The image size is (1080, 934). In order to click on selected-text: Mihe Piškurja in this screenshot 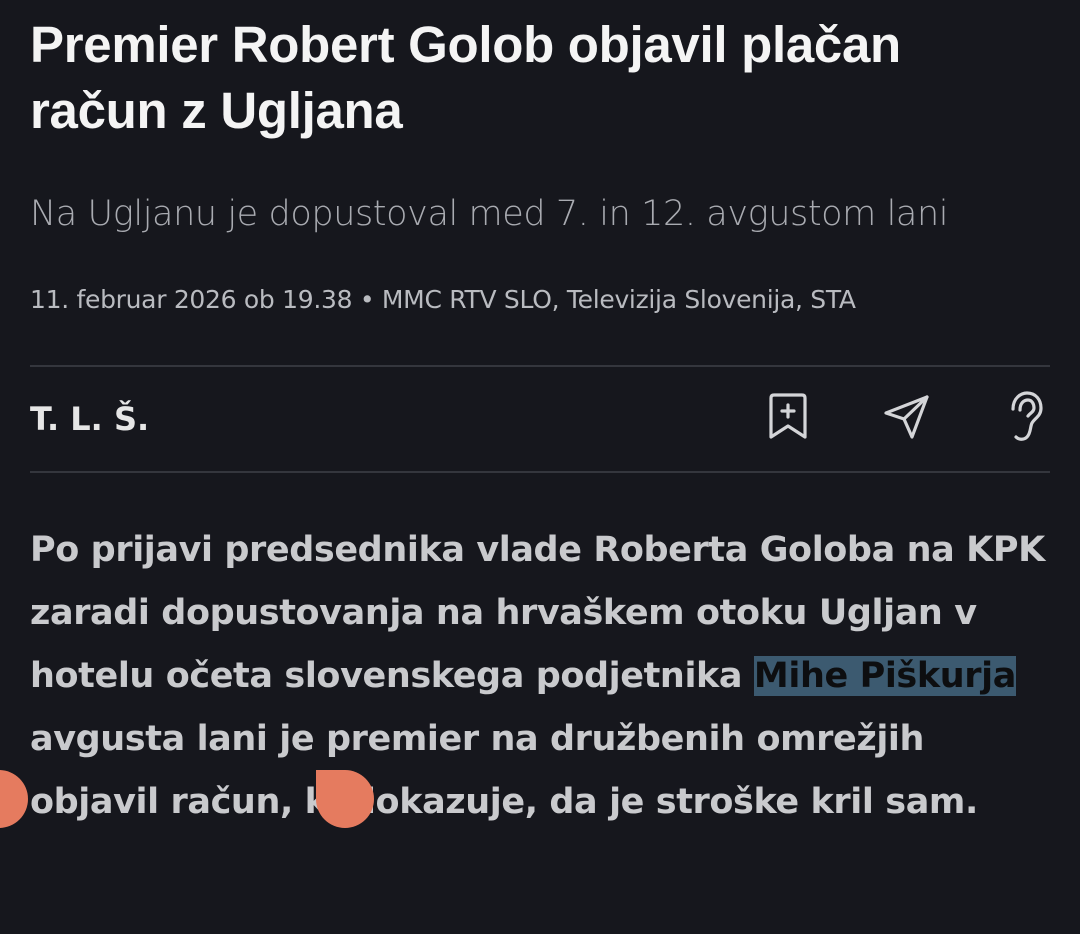, I will do `click(884, 676)`.